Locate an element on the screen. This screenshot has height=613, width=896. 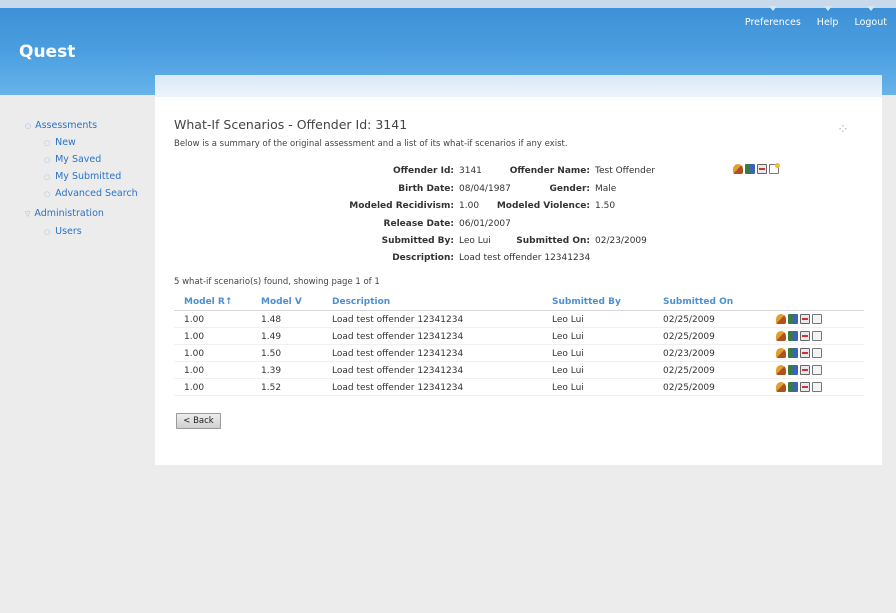
model-v-cell: 1.48 is located at coordinates (271, 320).